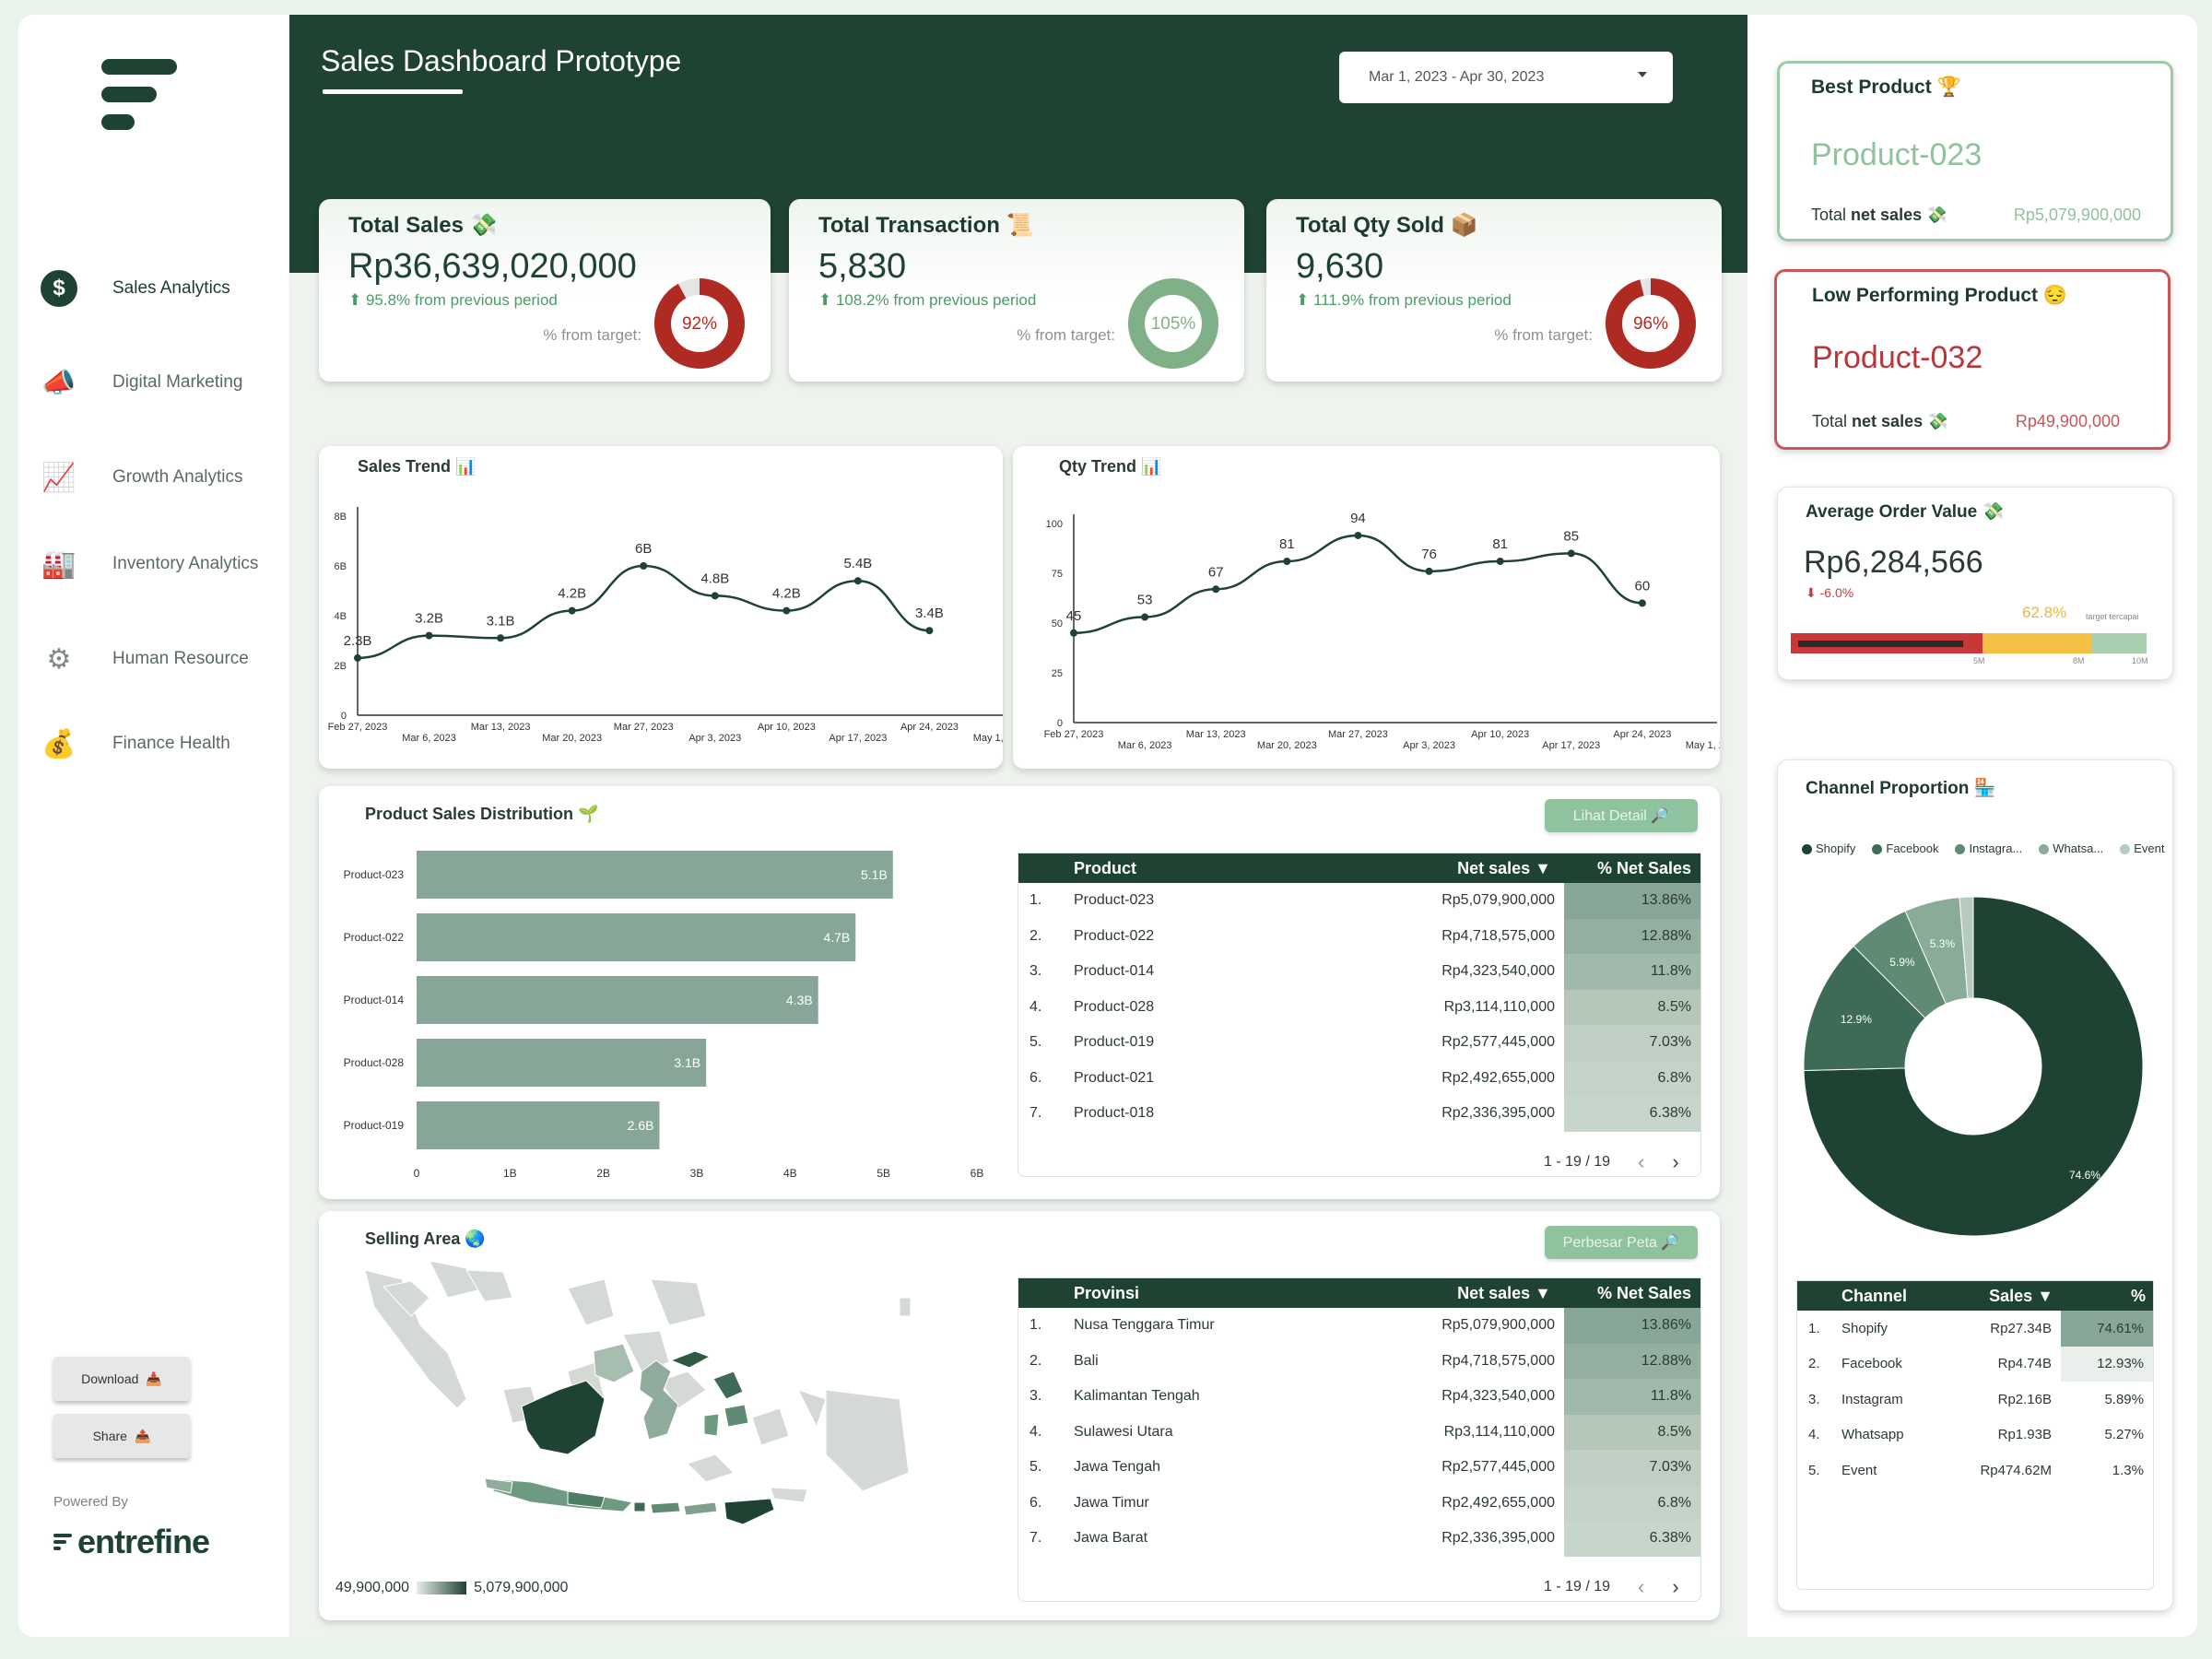  What do you see at coordinates (442, 1588) in the screenshot?
I see `legend-gradient` at bounding box center [442, 1588].